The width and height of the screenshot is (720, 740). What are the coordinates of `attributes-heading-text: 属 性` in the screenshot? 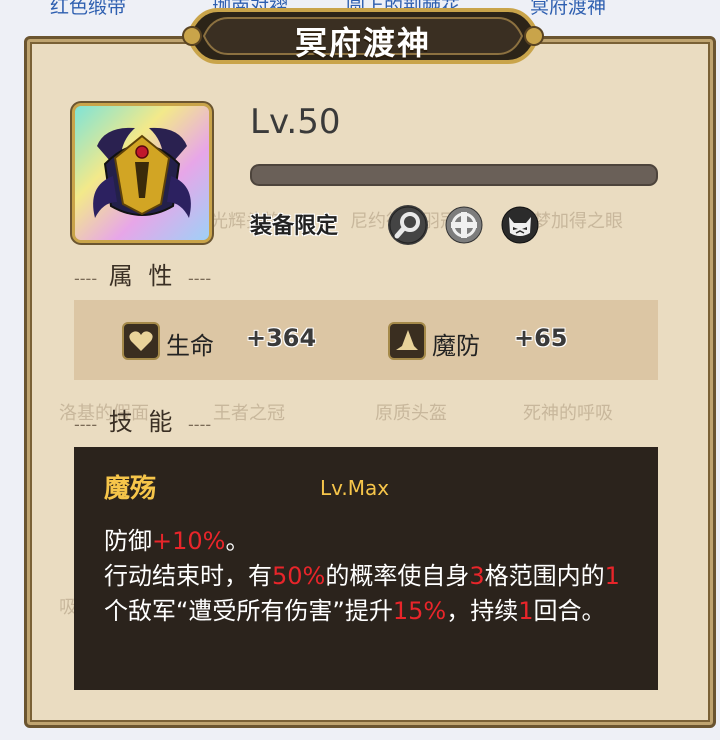 It's located at (142, 276).